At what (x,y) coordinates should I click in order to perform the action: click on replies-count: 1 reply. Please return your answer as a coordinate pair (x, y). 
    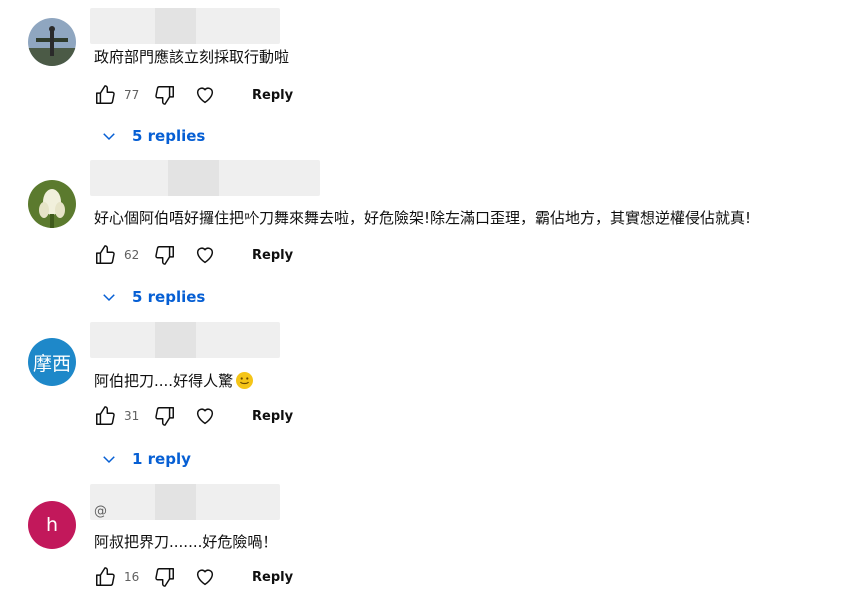
    Looking at the image, I should click on (161, 459).